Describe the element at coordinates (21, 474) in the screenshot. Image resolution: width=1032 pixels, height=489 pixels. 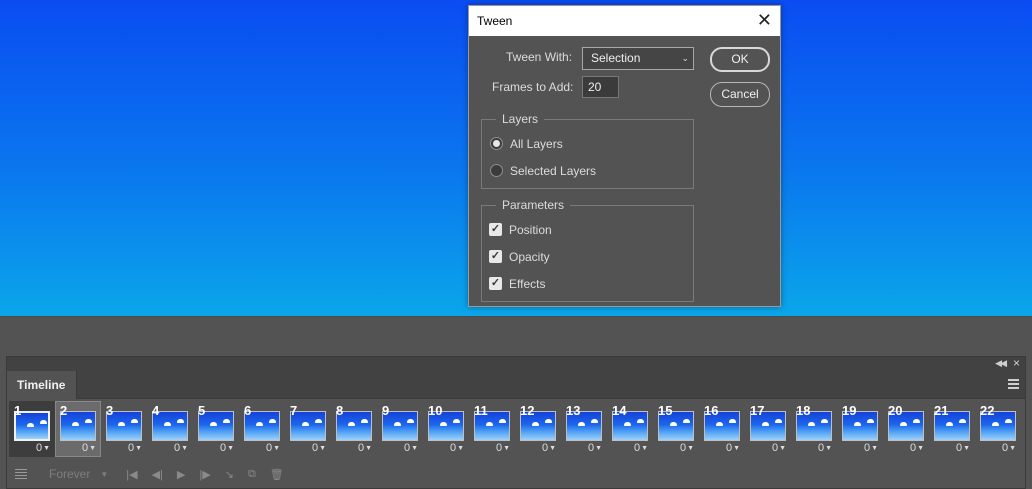
I see `convert-icon` at that location.